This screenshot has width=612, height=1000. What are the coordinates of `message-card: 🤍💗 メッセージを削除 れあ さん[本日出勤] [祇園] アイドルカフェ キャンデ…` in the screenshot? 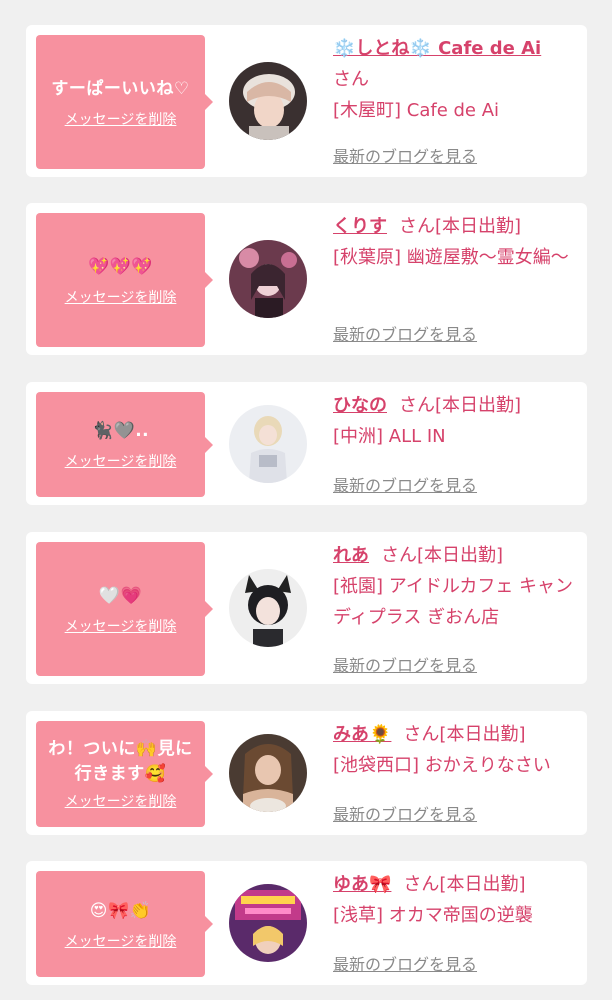 It's located at (306, 608).